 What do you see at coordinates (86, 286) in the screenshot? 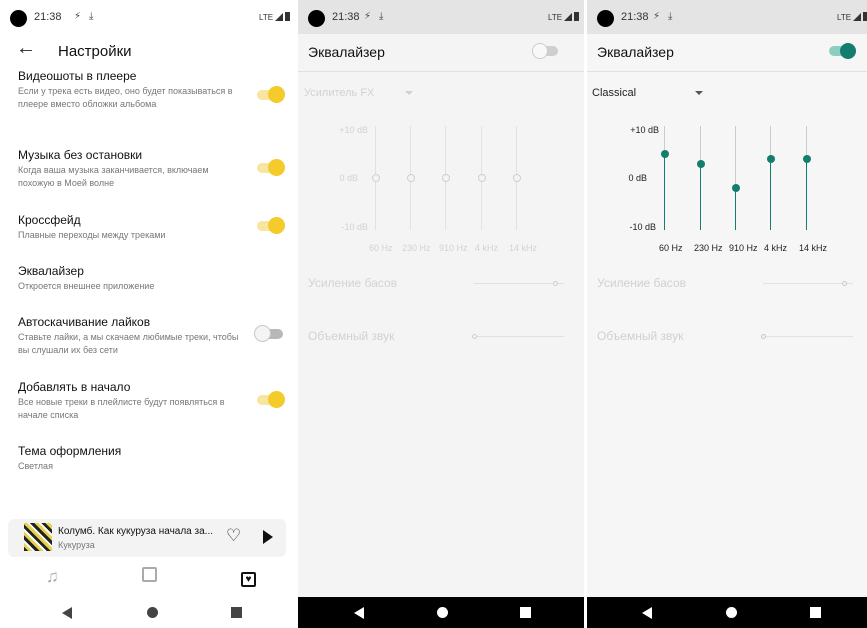
I see `setting-subtitle: Откроется внешнее приложение` at bounding box center [86, 286].